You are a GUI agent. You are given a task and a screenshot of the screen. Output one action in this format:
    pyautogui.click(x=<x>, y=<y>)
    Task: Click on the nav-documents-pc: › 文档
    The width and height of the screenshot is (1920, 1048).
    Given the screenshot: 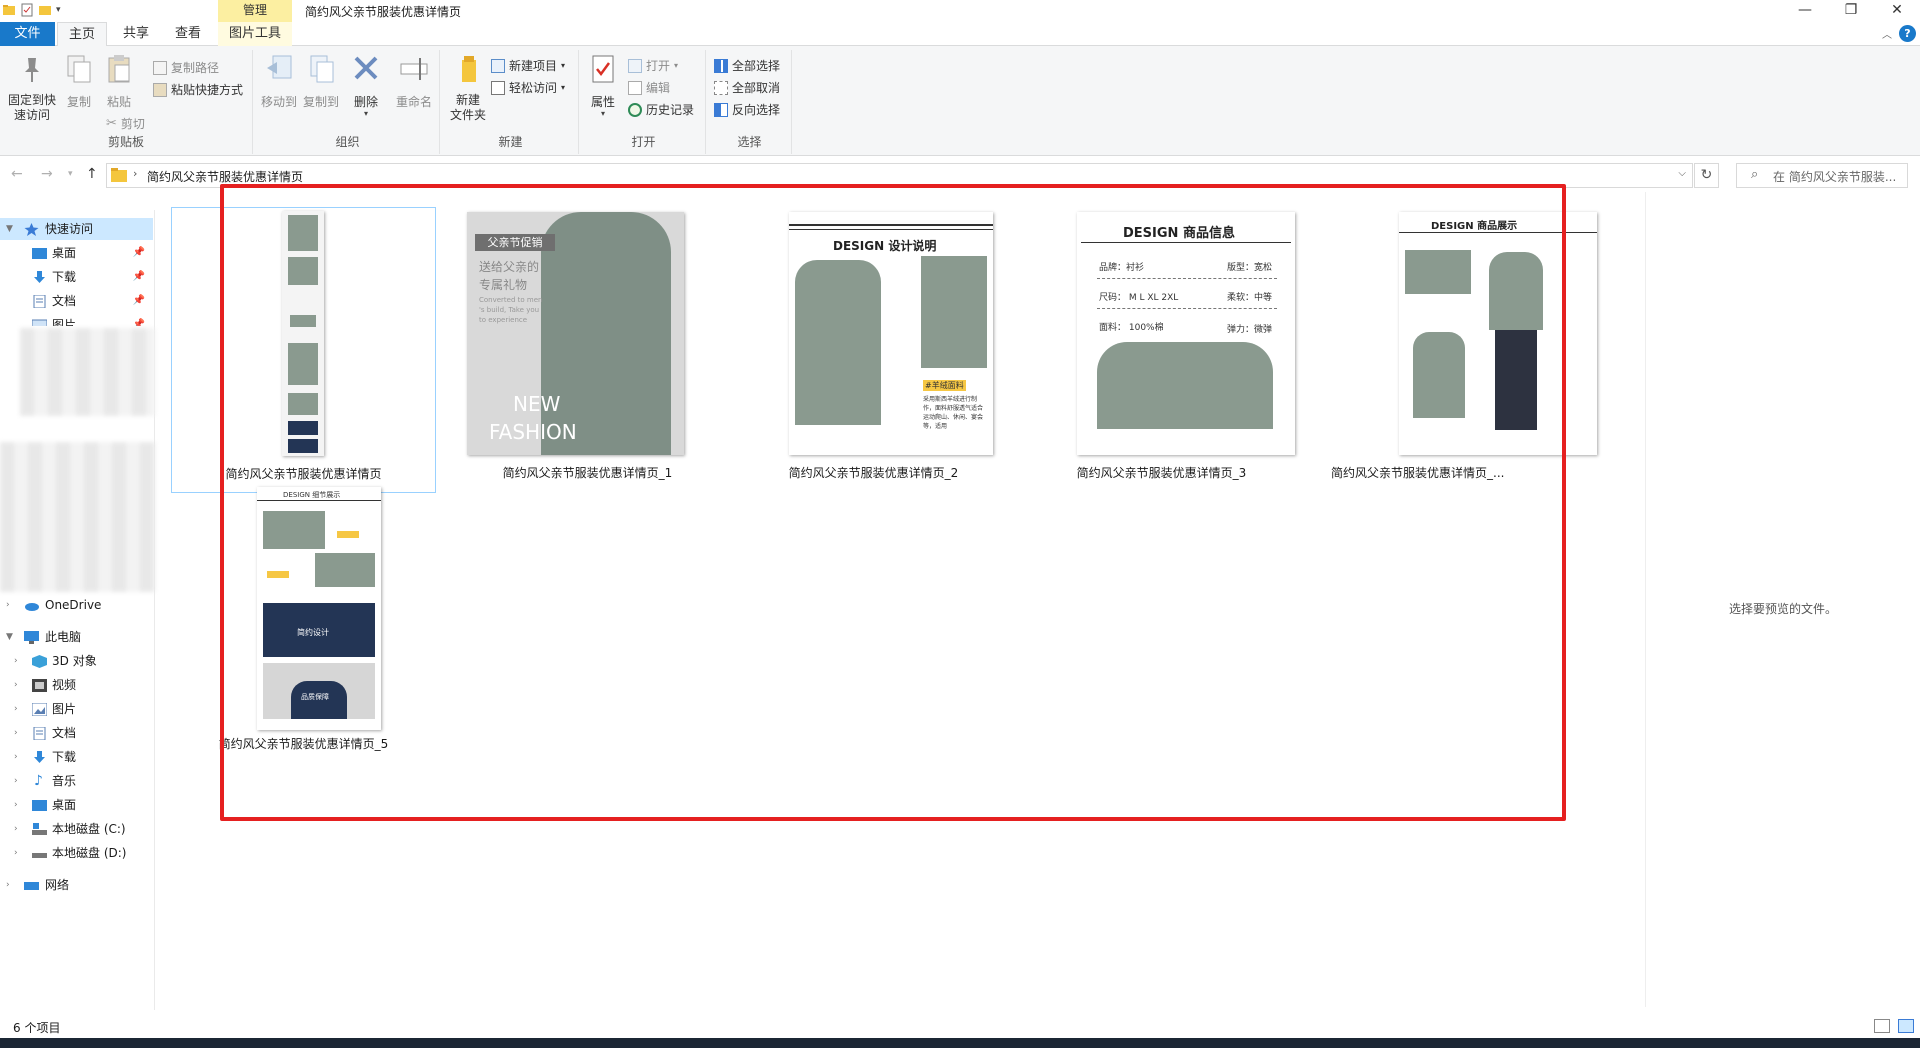 What is the action you would take?
    pyautogui.click(x=76, y=733)
    